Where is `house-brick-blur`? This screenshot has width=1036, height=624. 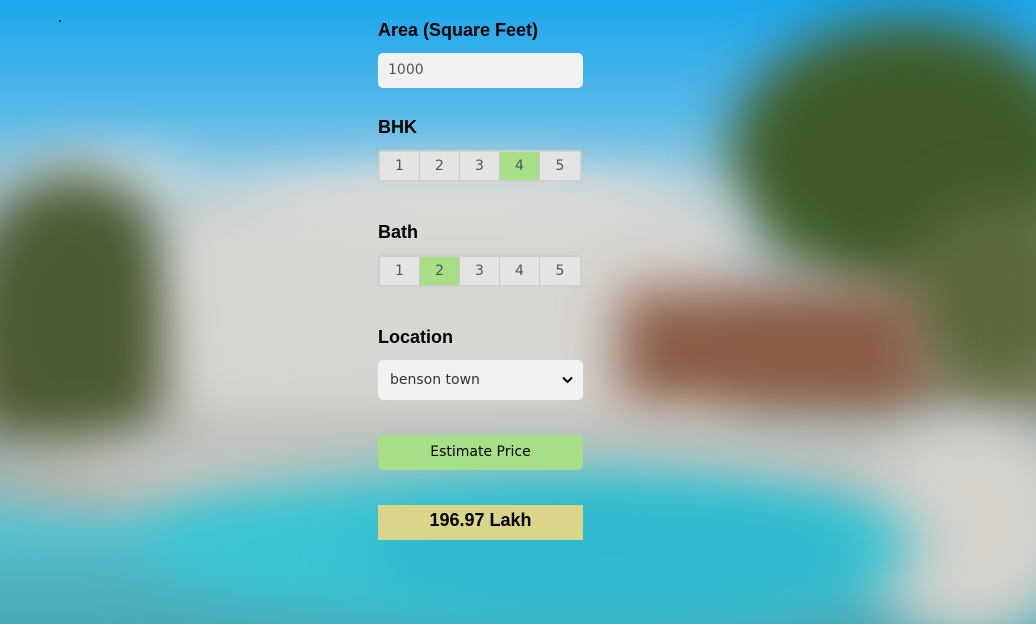
house-brick-blur is located at coordinates (770, 350).